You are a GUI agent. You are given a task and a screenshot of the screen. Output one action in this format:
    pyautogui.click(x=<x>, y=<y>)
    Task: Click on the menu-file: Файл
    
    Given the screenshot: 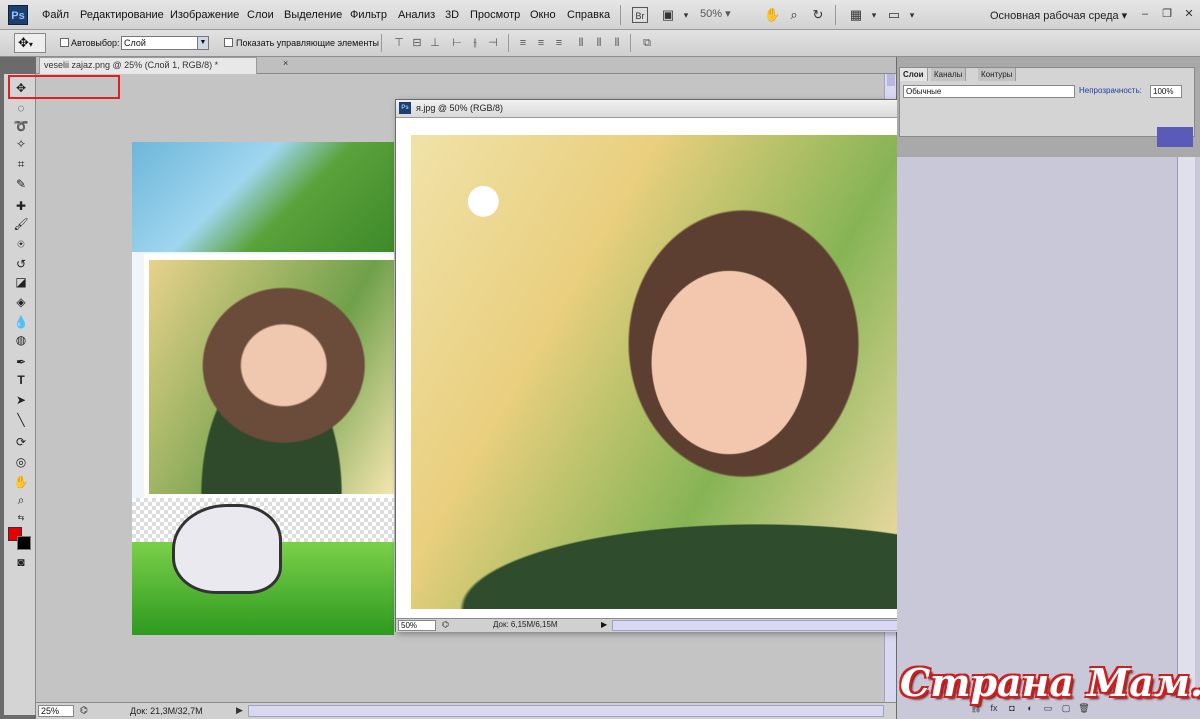 What is the action you would take?
    pyautogui.click(x=55, y=15)
    